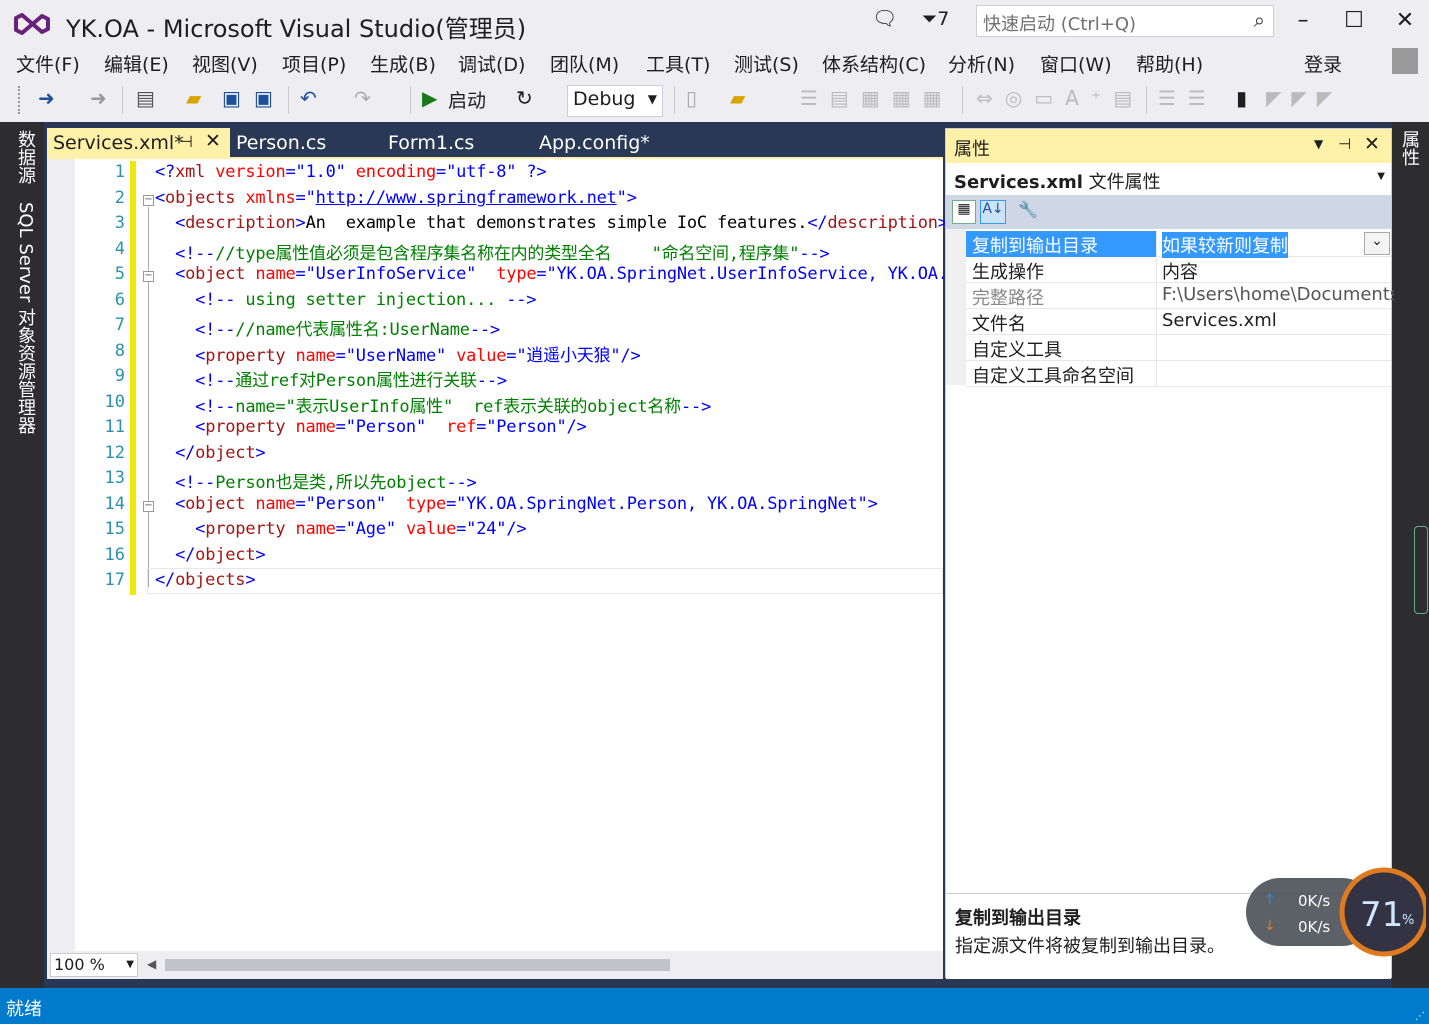 This screenshot has width=1429, height=1024. What do you see at coordinates (594, 144) in the screenshot?
I see `tab-app-config: App.config*` at bounding box center [594, 144].